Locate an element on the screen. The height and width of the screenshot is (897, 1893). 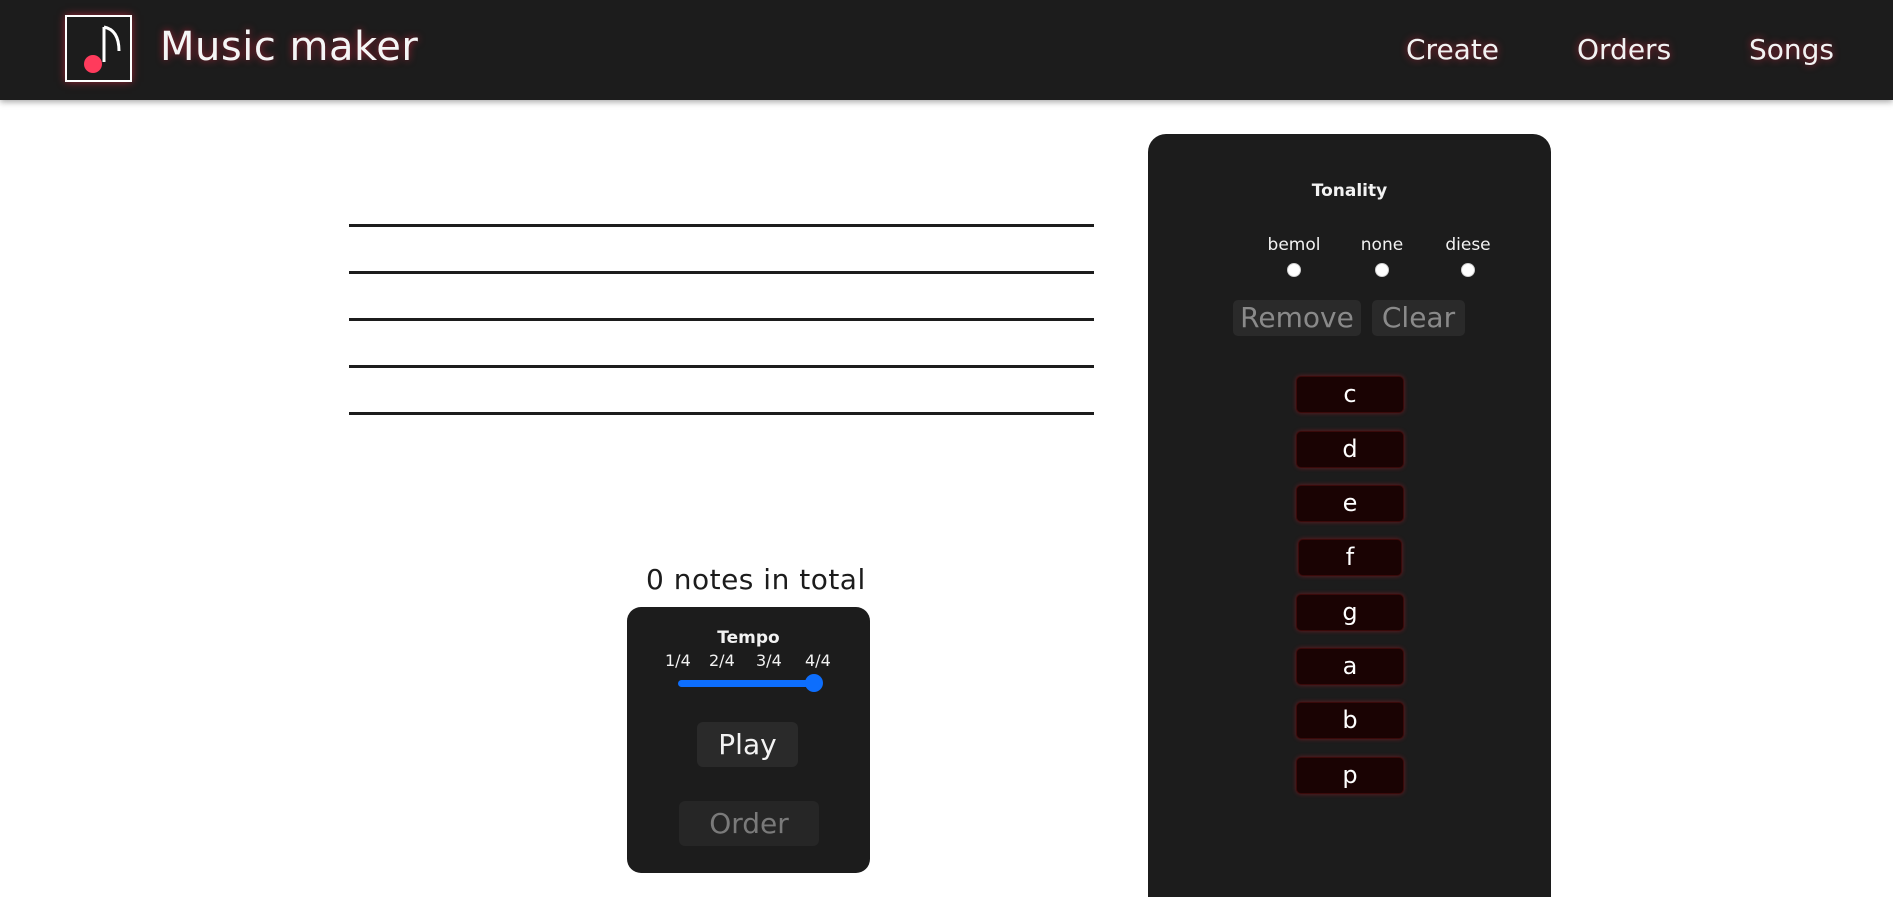
tonality-diese-radio is located at coordinates (1468, 270).